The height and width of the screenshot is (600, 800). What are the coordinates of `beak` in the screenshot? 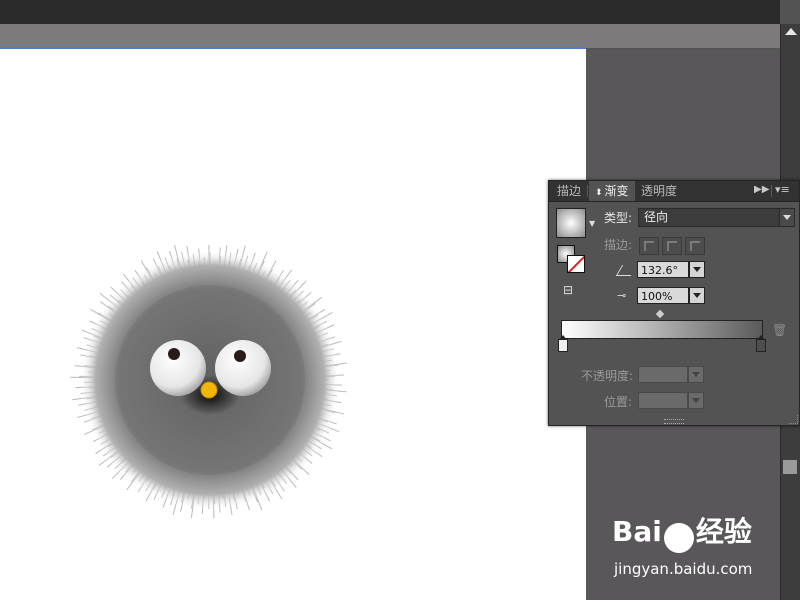 It's located at (209, 390).